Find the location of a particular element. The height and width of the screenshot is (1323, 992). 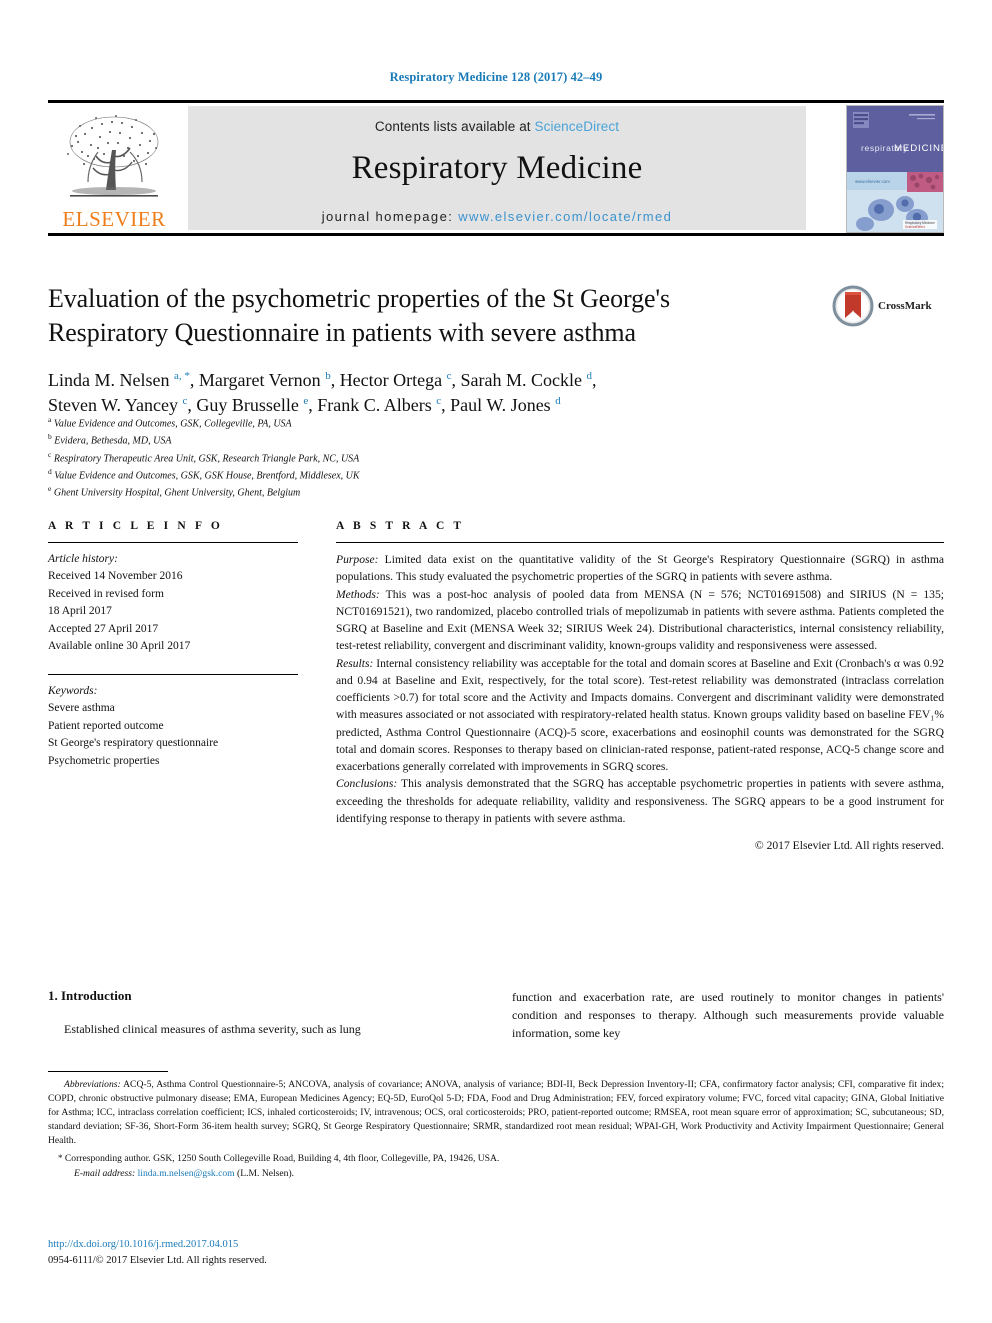

keywords-label: Keywords: is located at coordinates (73, 690).